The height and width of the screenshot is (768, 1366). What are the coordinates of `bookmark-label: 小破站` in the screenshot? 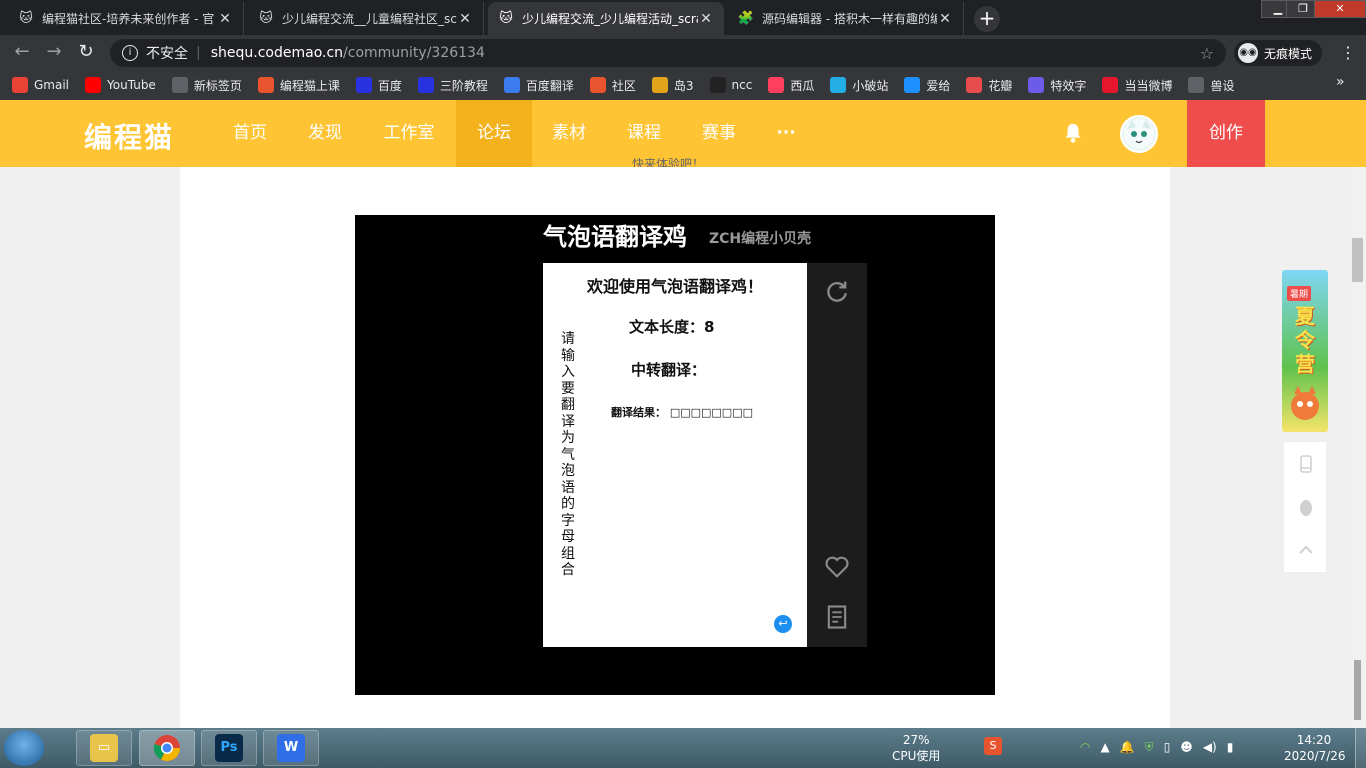 It's located at (870, 85).